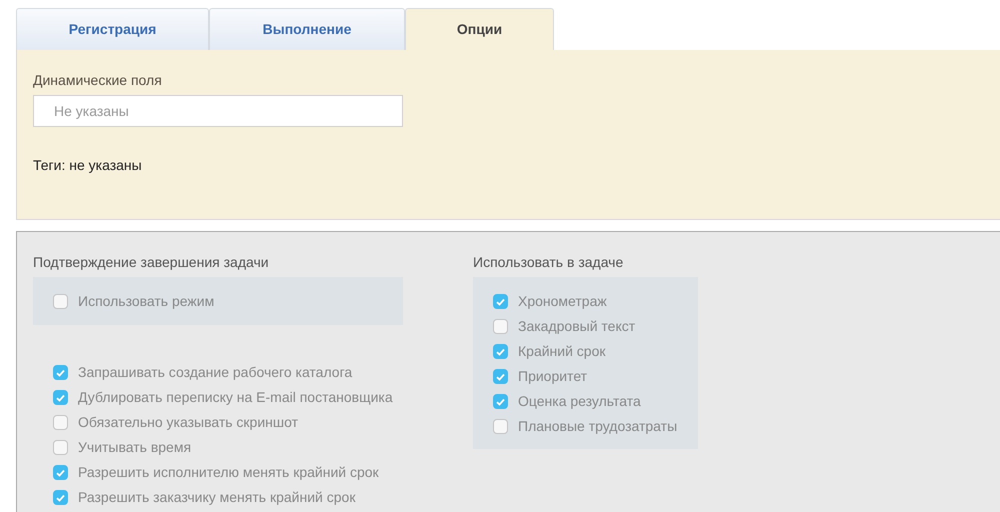 The width and height of the screenshot is (1000, 512). Describe the element at coordinates (548, 262) in the screenshot. I see `section-title: Использовать в задаче` at that location.